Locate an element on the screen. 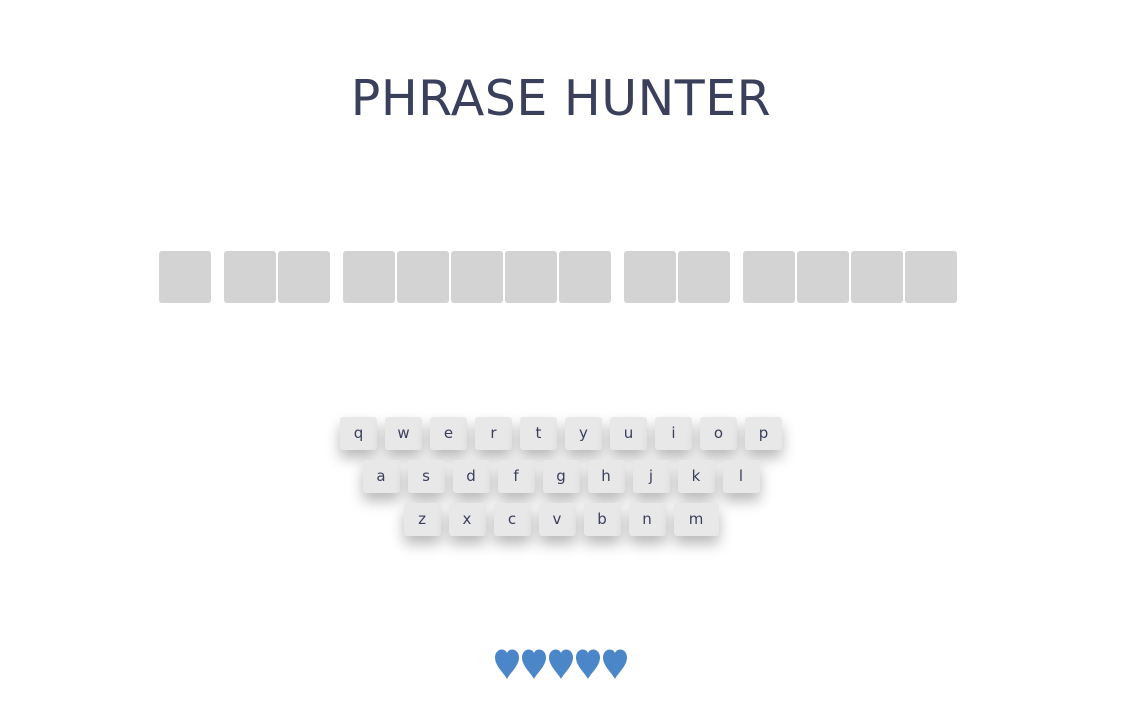 The width and height of the screenshot is (1122, 727). key-k: k is located at coordinates (696, 476).